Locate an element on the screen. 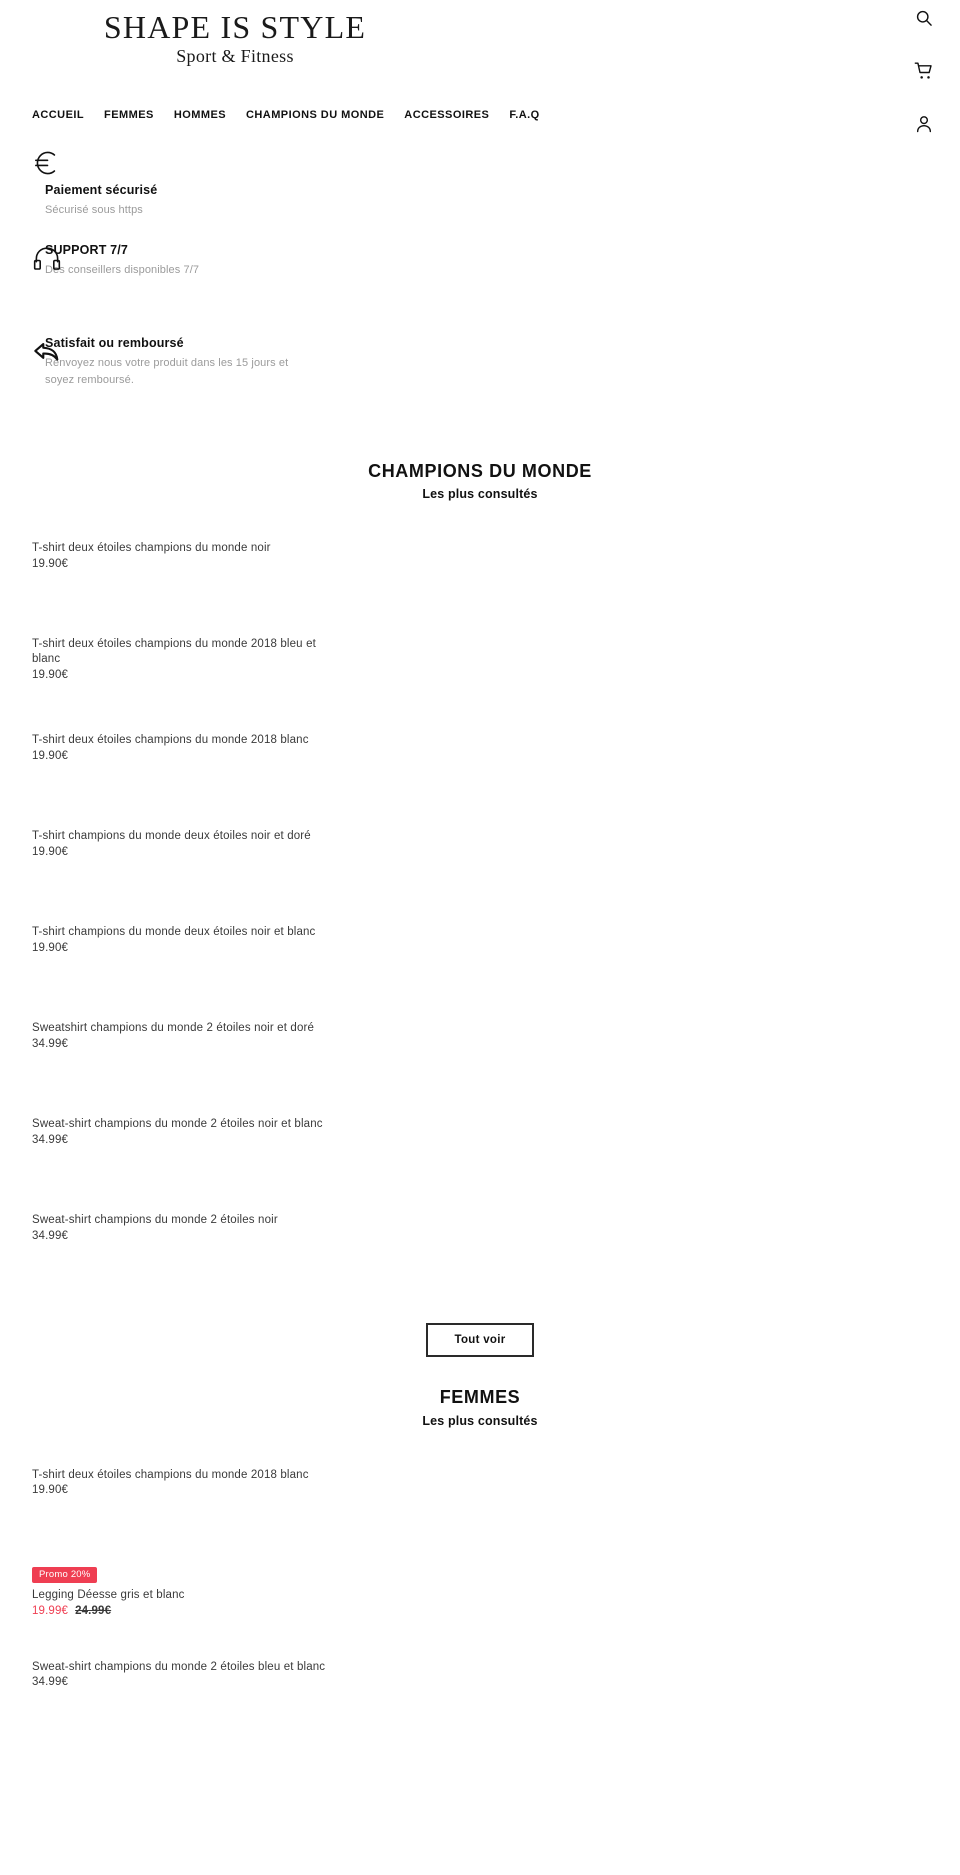 This screenshot has width=960, height=1875. nav-item-champions-du-monde: CHAMPIONS DU MONDE is located at coordinates (315, 115).